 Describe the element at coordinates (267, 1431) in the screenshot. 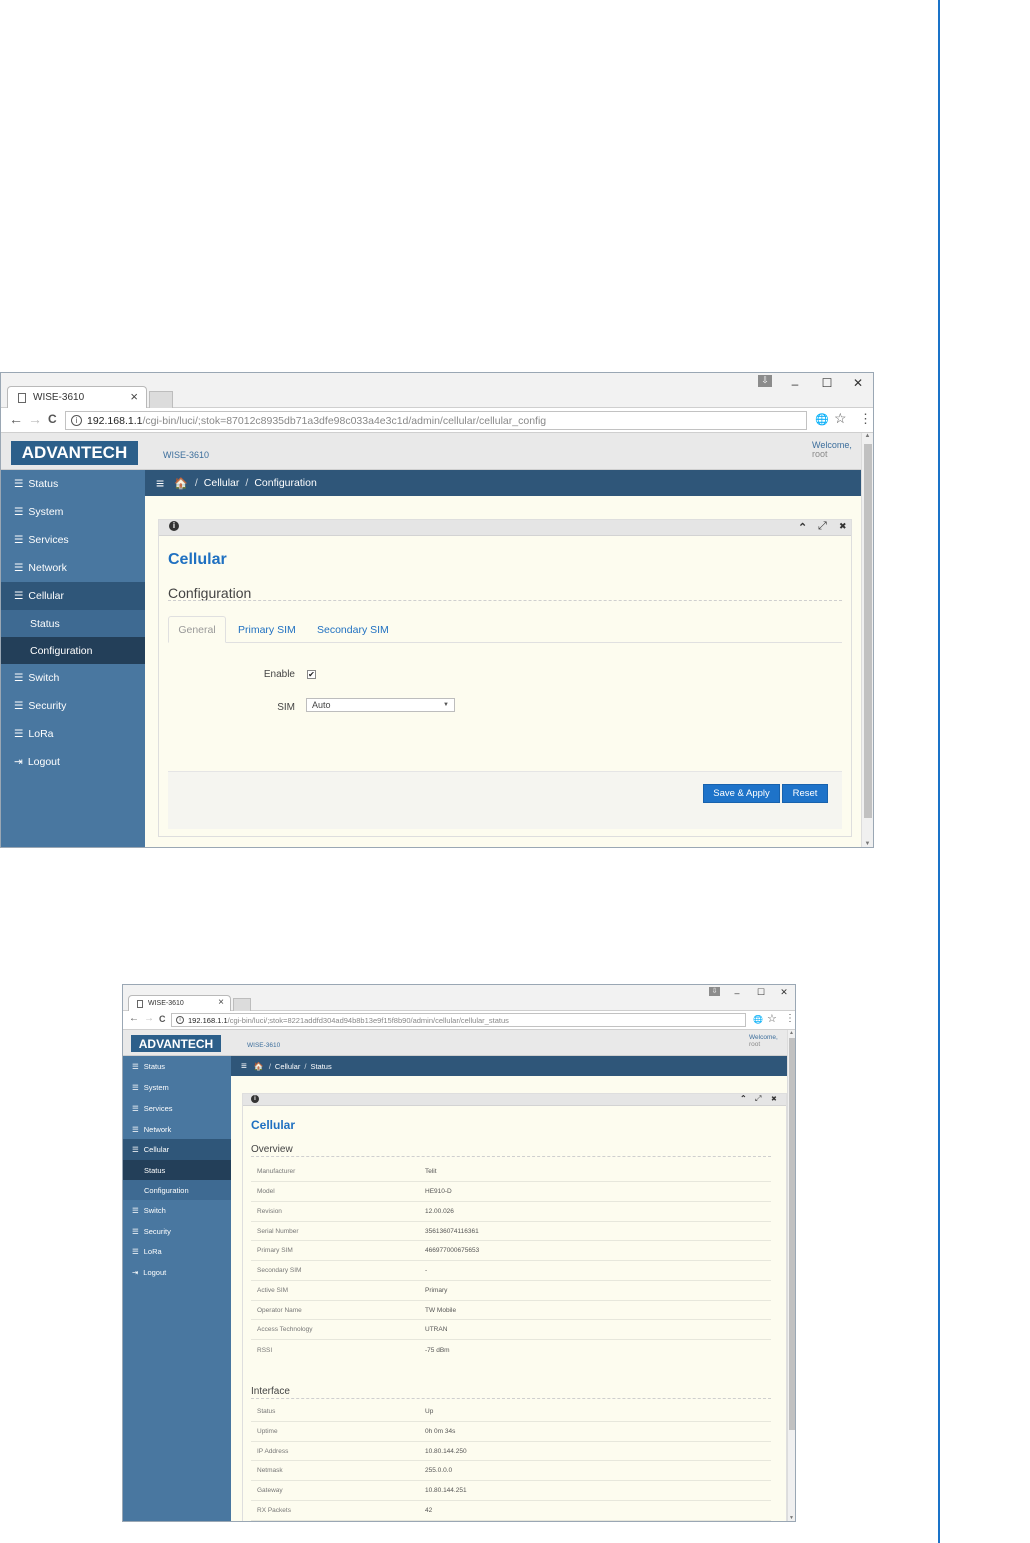

I see `row-key: Uptime` at that location.